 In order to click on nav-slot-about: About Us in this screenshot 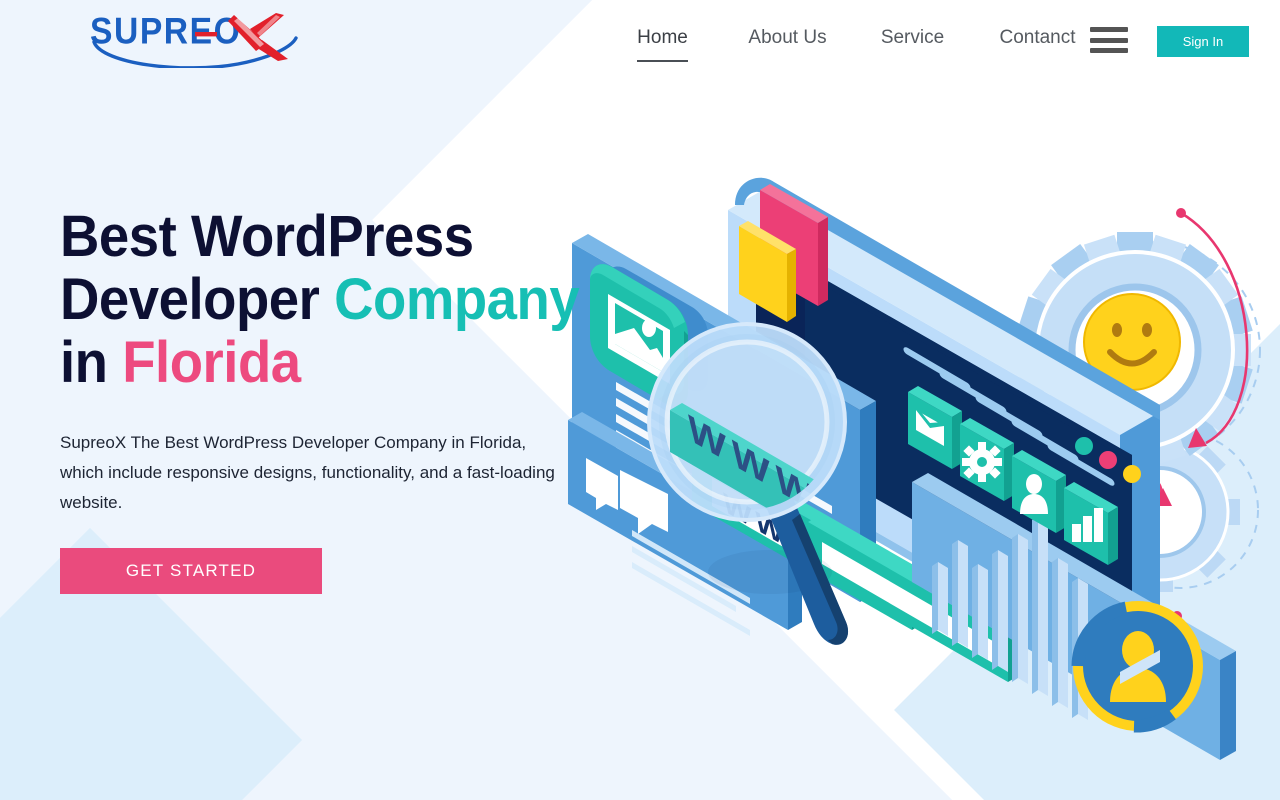, I will do `click(787, 40)`.